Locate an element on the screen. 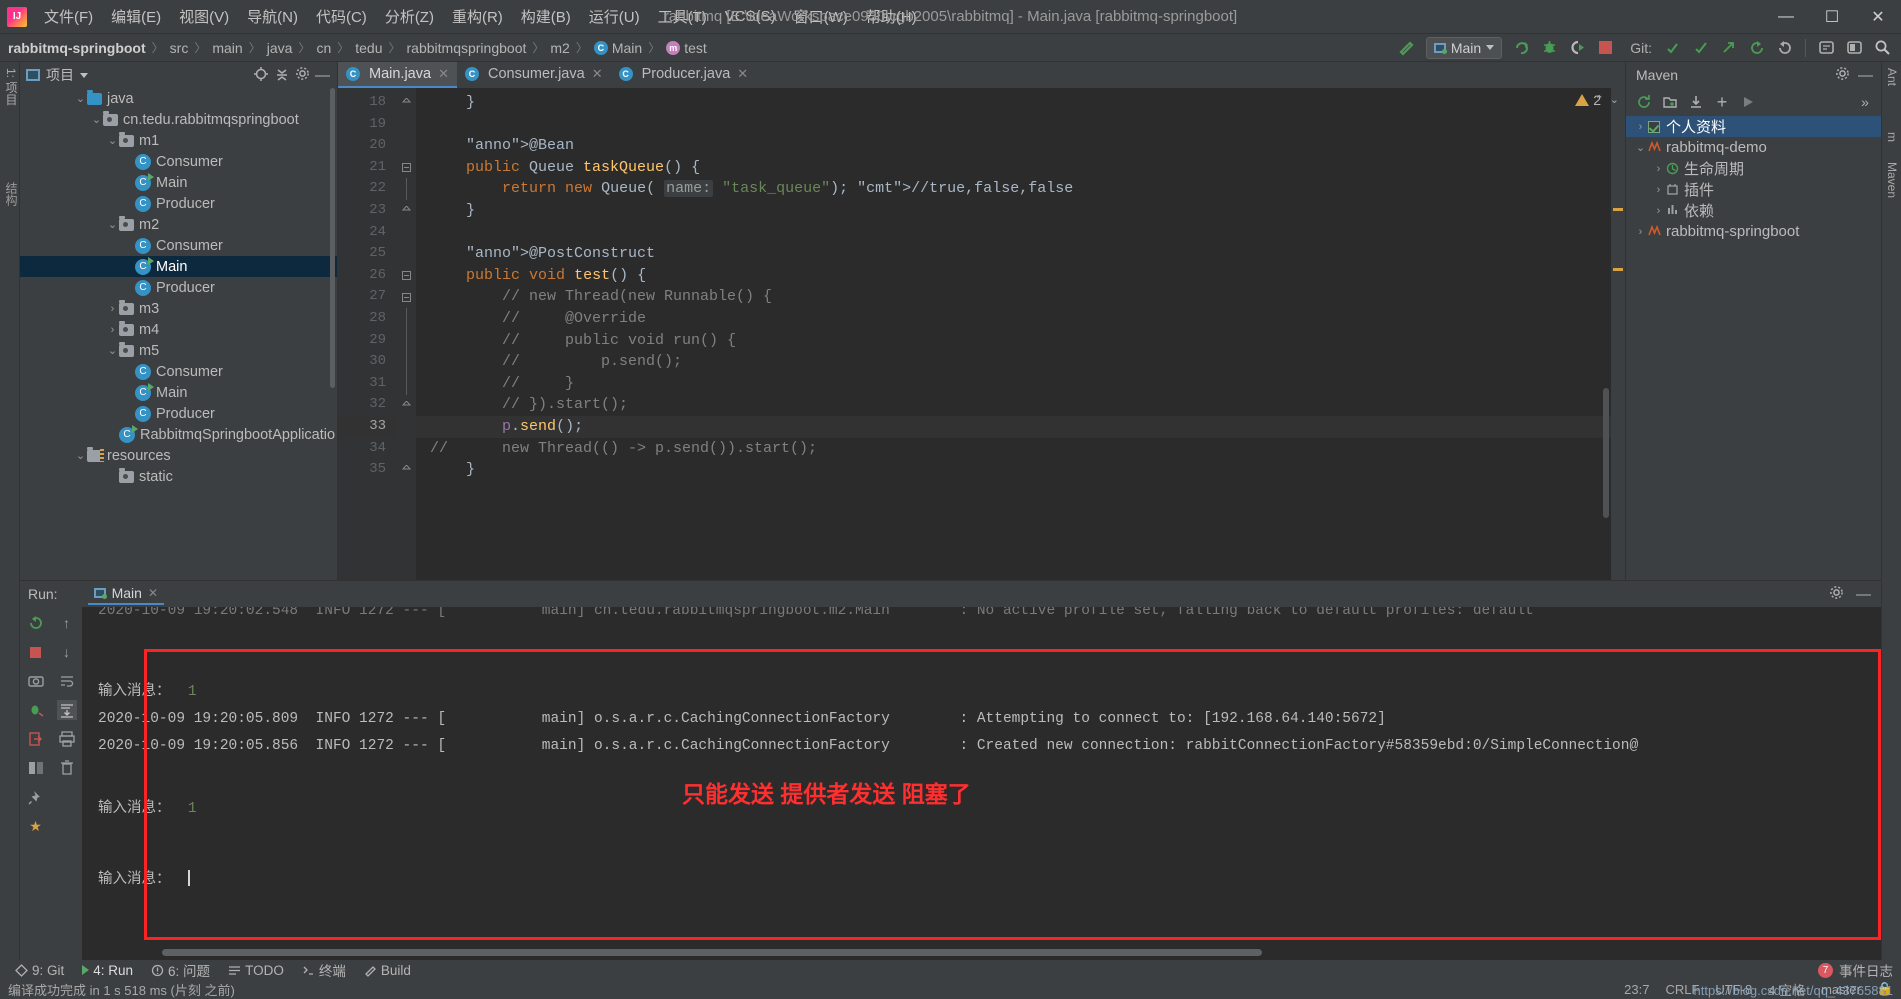  close-button: ✕ is located at coordinates (1878, 17).